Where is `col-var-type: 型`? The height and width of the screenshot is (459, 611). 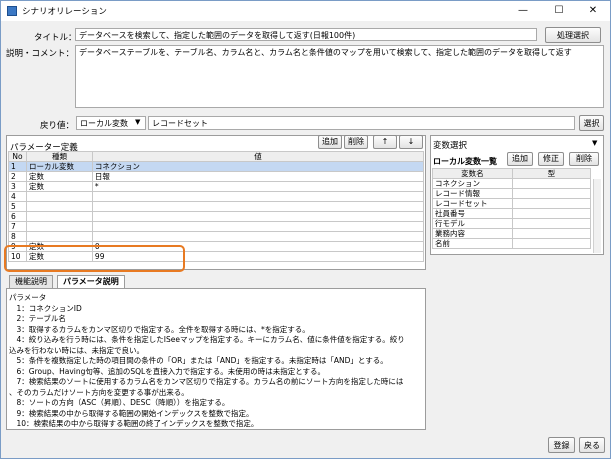
col-var-type: 型 is located at coordinates (551, 173).